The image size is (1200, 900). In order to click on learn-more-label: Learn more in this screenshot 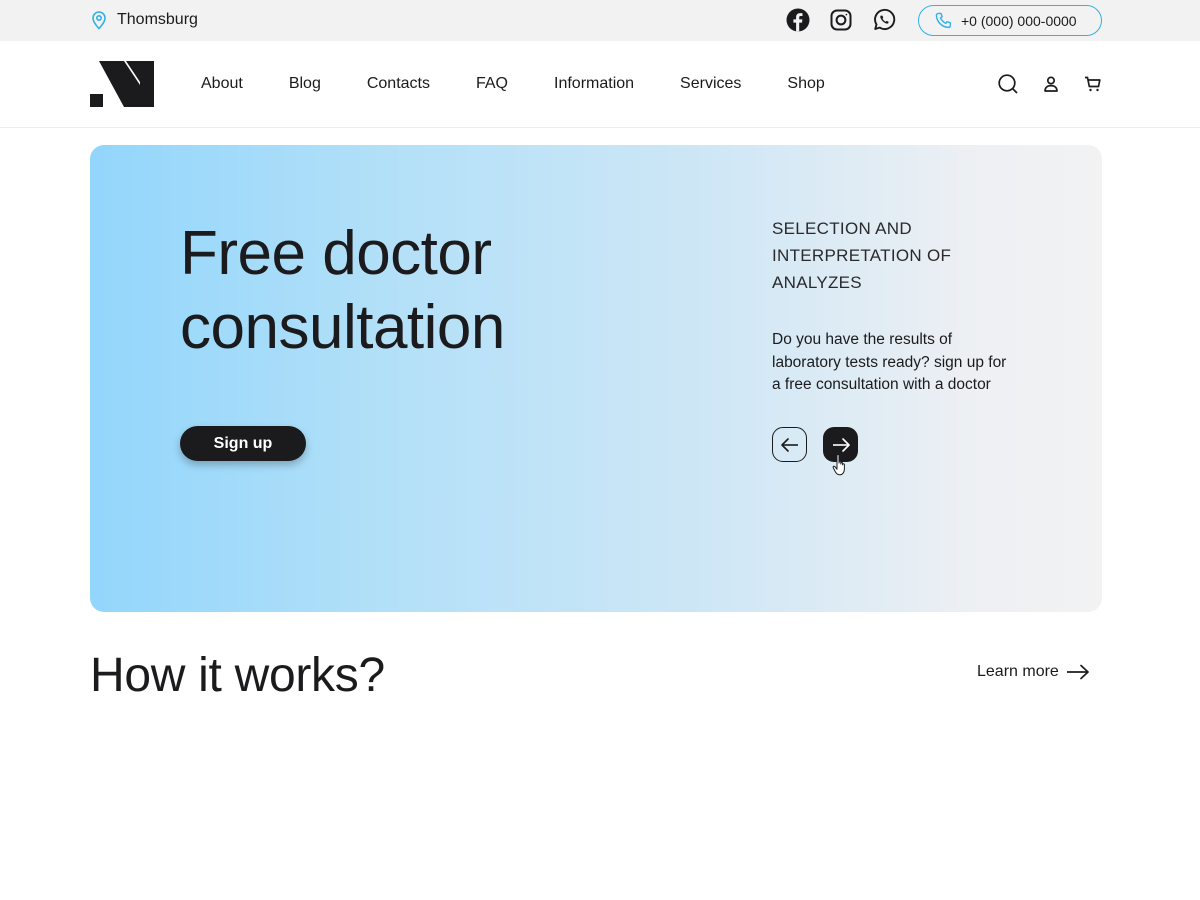, I will do `click(1018, 671)`.